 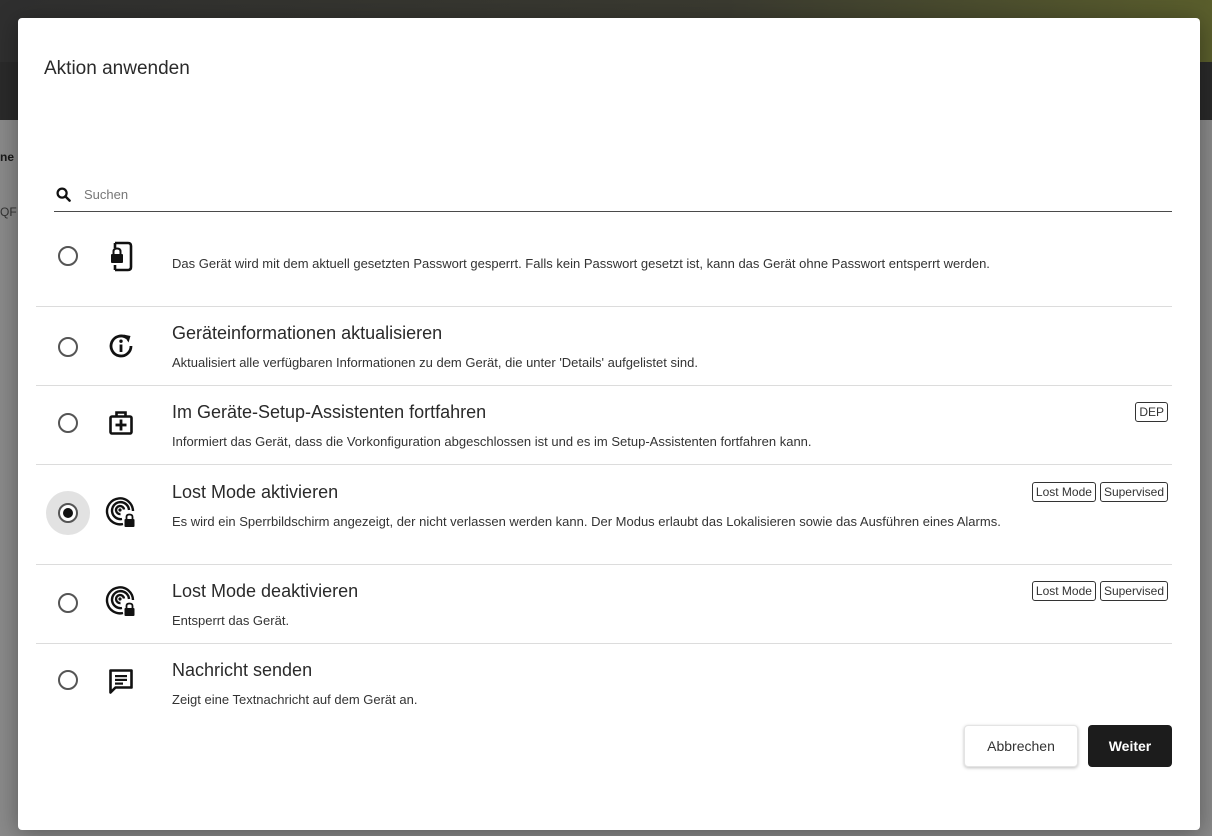 What do you see at coordinates (534, 194) in the screenshot?
I see `search-input` at bounding box center [534, 194].